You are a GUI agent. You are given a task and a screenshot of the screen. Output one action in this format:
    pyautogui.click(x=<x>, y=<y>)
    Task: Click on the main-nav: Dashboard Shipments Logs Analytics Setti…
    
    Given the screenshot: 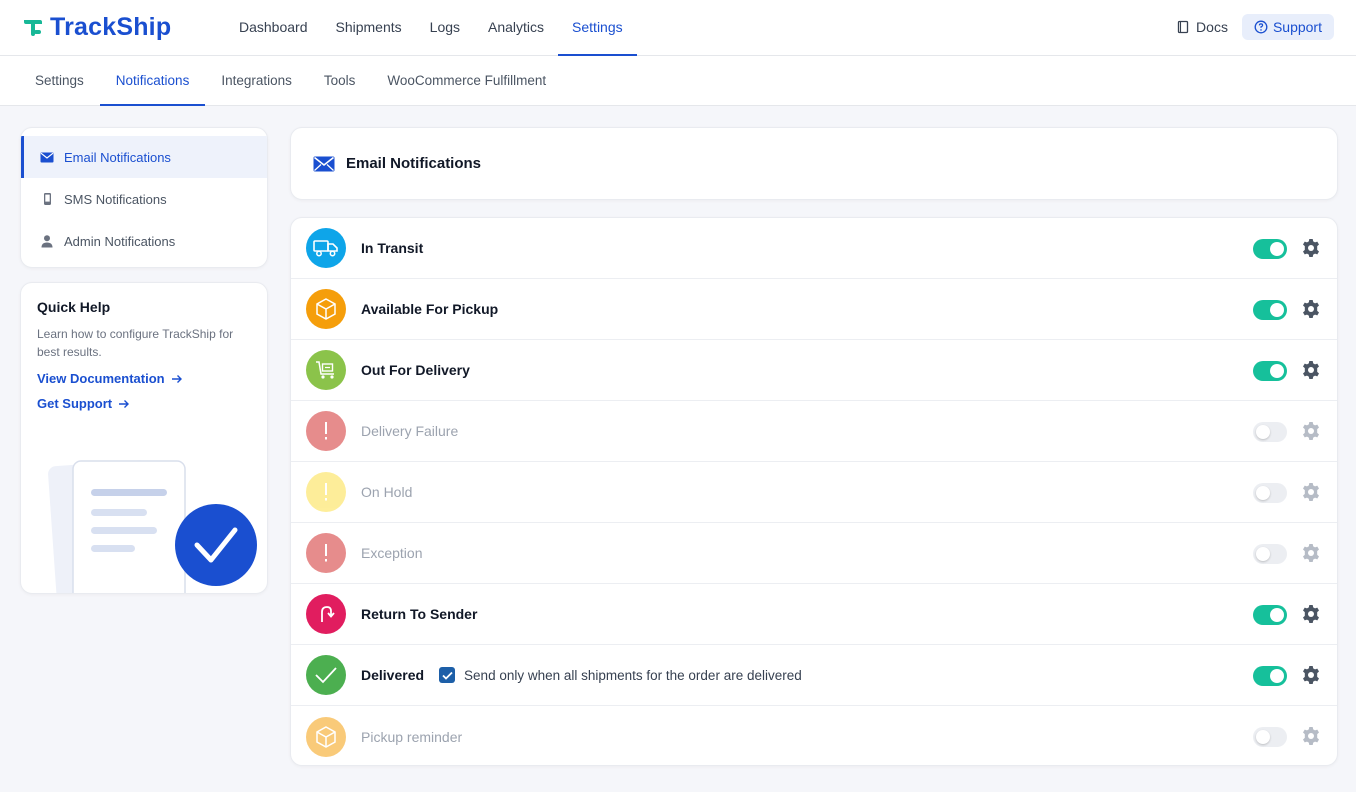 What is the action you would take?
    pyautogui.click(x=431, y=28)
    